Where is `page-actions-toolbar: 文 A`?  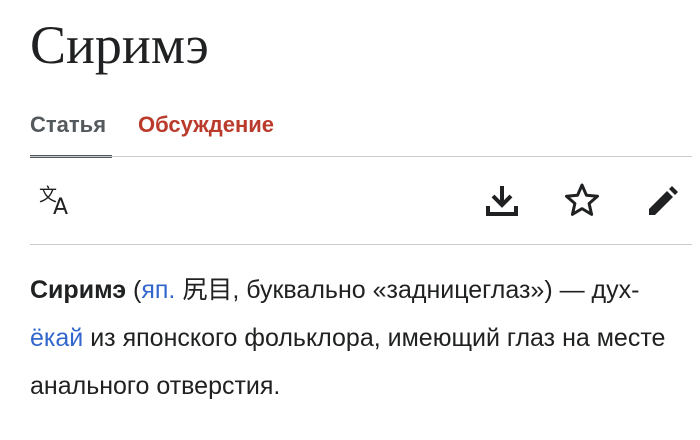 page-actions-toolbar: 文 A is located at coordinates (361, 202).